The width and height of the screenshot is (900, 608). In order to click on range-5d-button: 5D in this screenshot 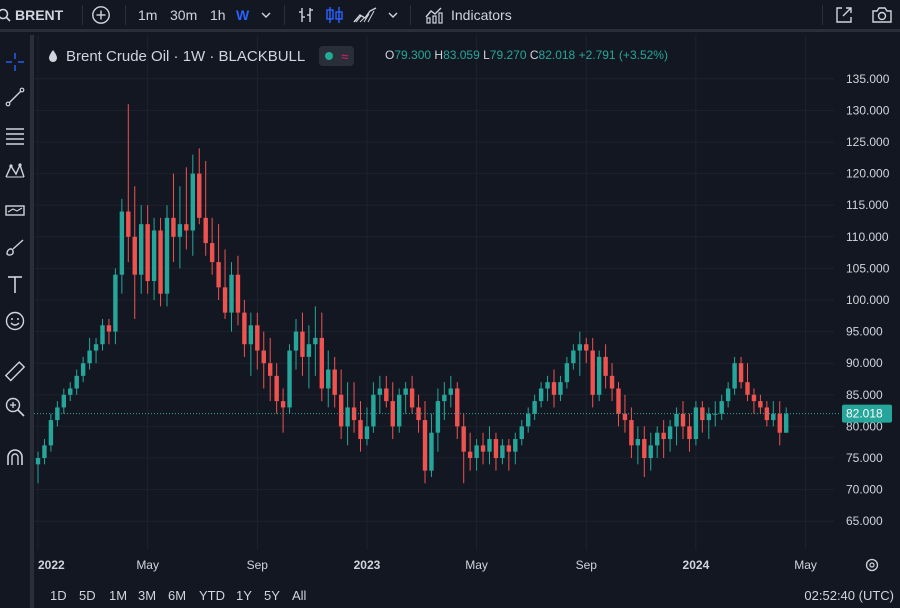, I will do `click(87, 595)`.